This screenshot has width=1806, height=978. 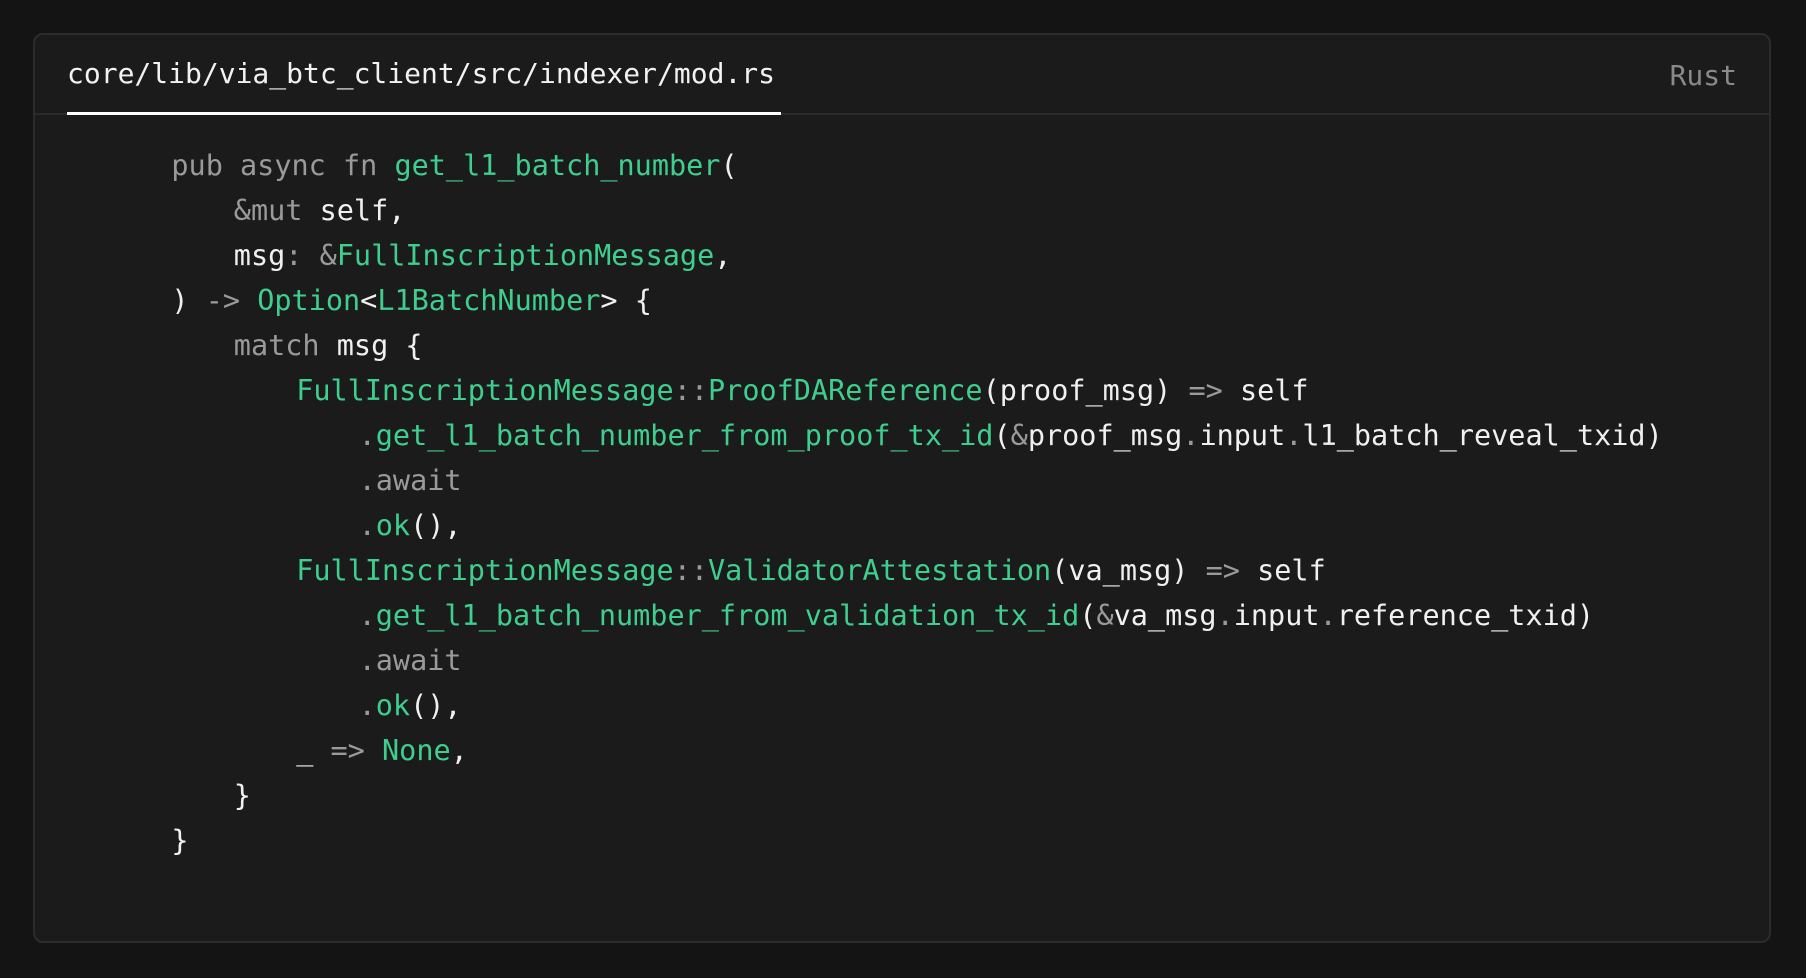 I want to click on code-token: &mut, so click(x=276, y=210).